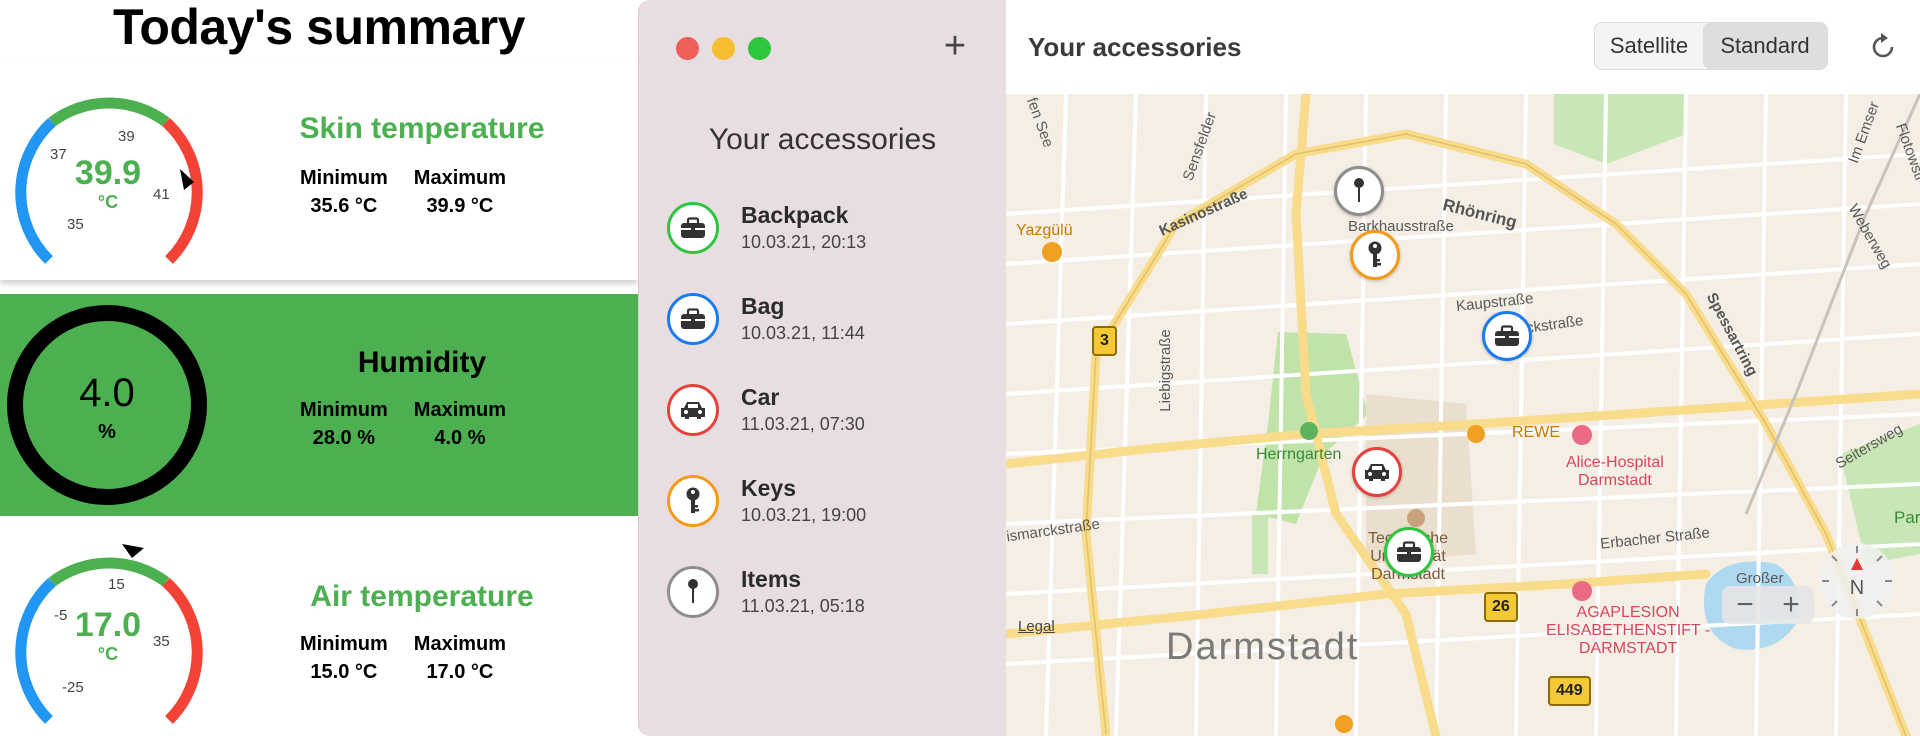 This screenshot has width=1920, height=736. What do you see at coordinates (1628, 630) in the screenshot?
I see `poi-label: AGAPLESION ELISABETHENSTIFT - DARMSTADT` at bounding box center [1628, 630].